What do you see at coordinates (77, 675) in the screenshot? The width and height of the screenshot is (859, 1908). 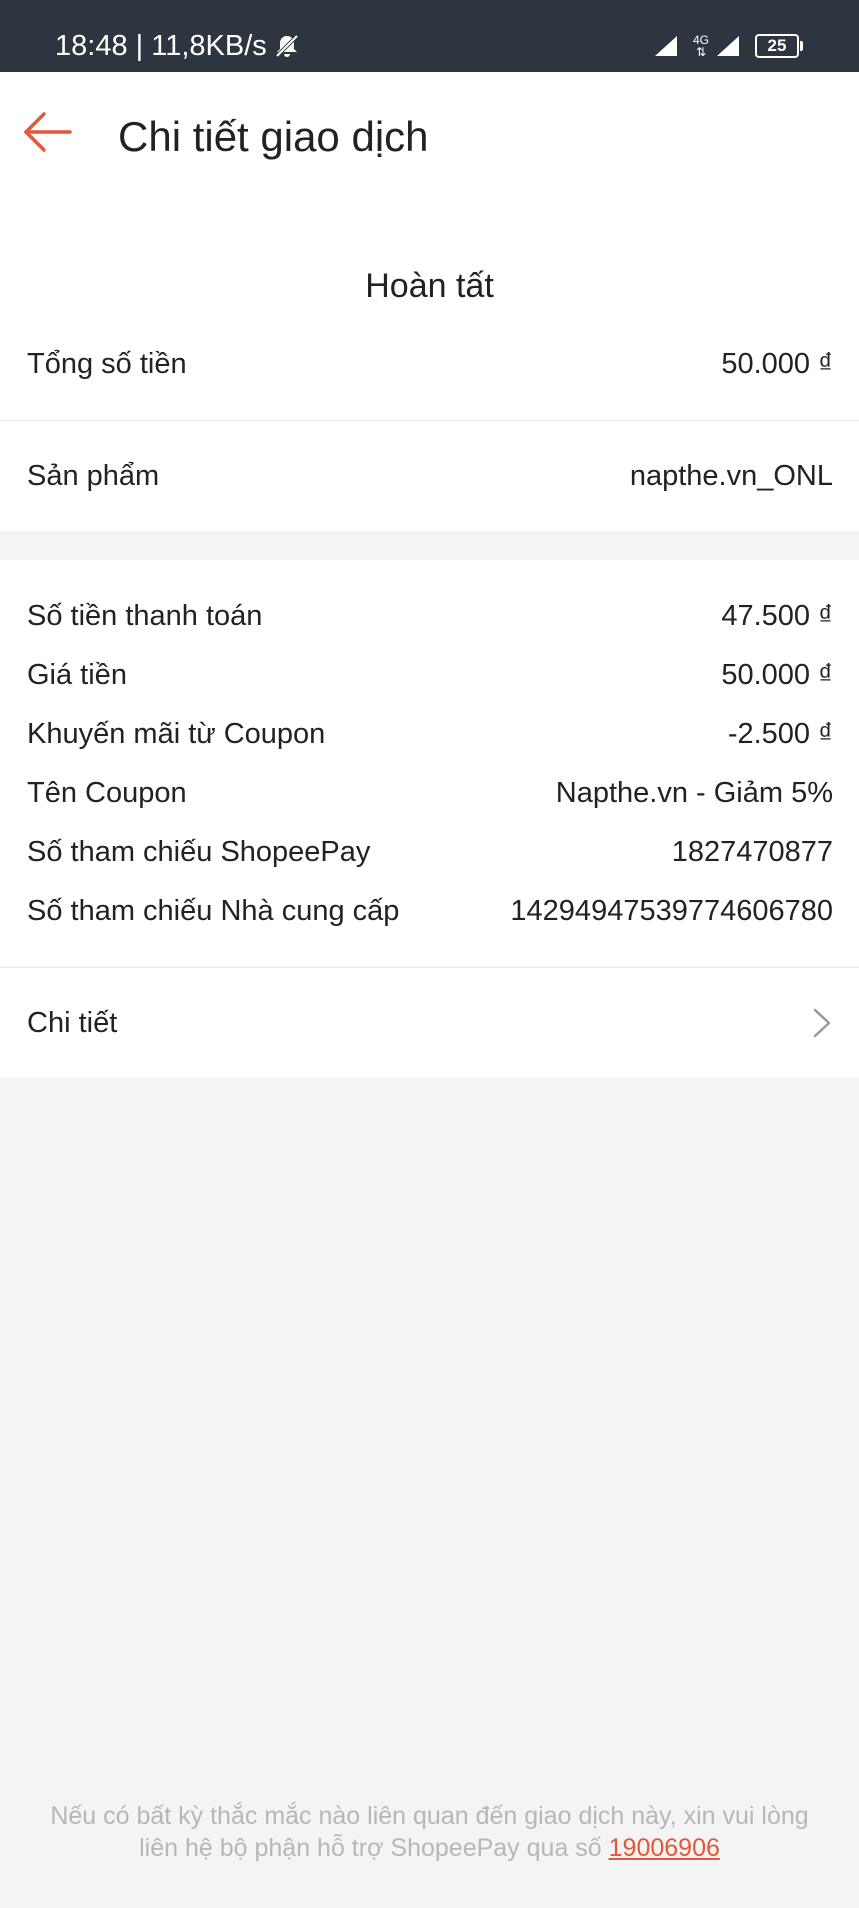 I see `detail-label: Giá tiền` at bounding box center [77, 675].